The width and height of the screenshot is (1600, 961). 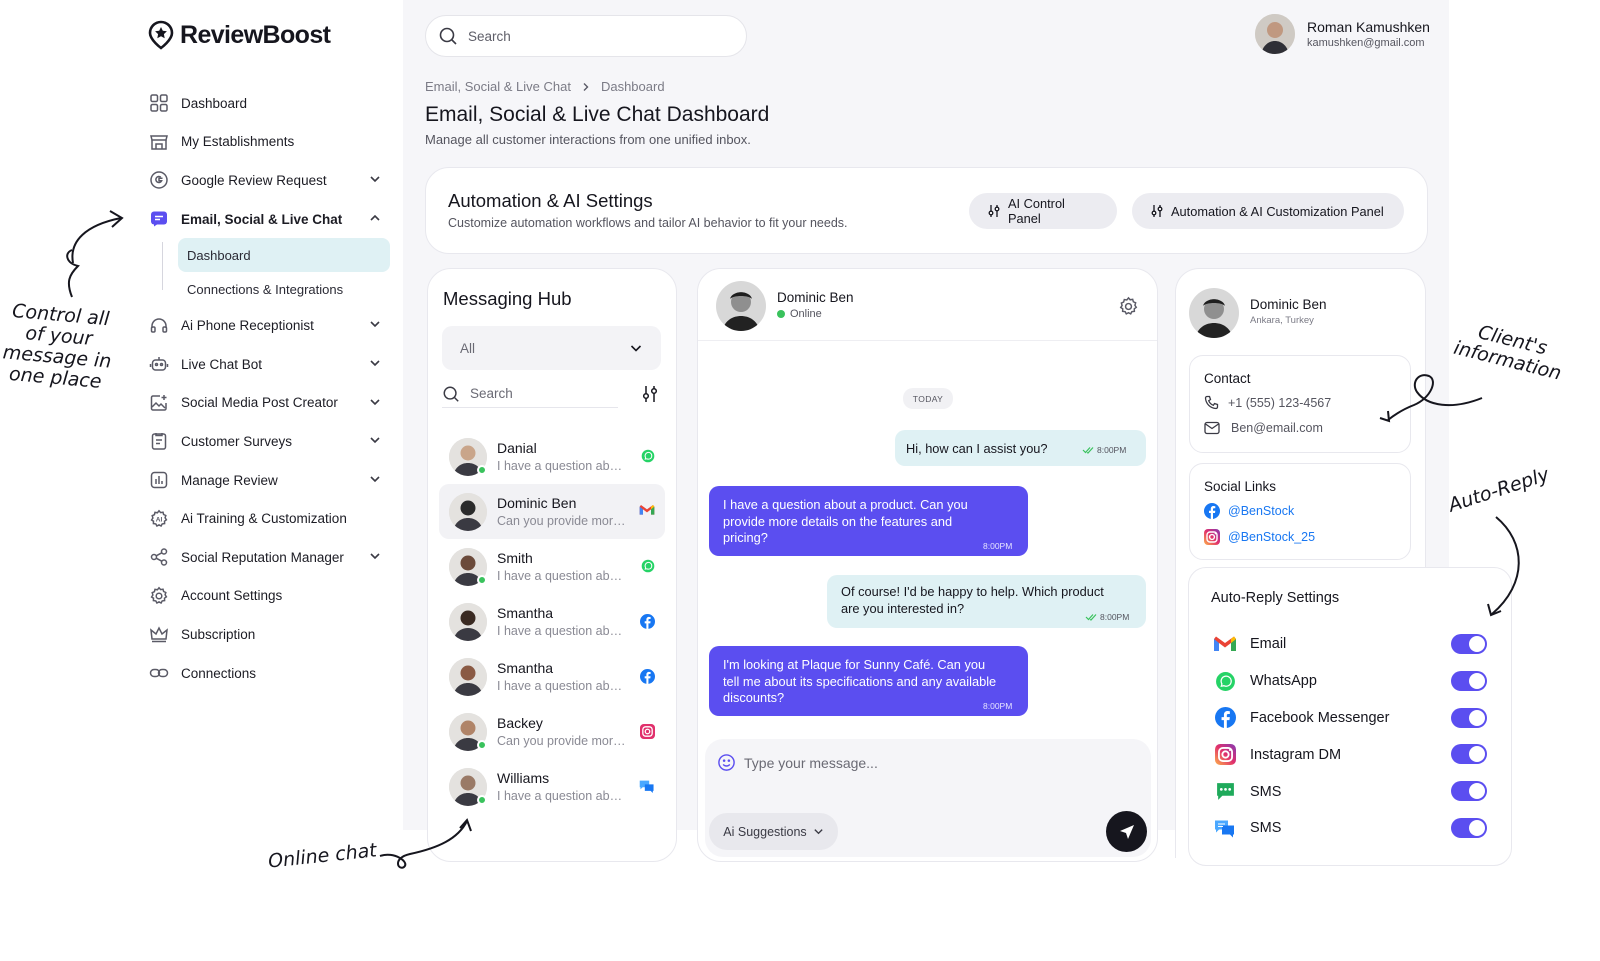 I want to click on sms-2-toggle, so click(x=1469, y=827).